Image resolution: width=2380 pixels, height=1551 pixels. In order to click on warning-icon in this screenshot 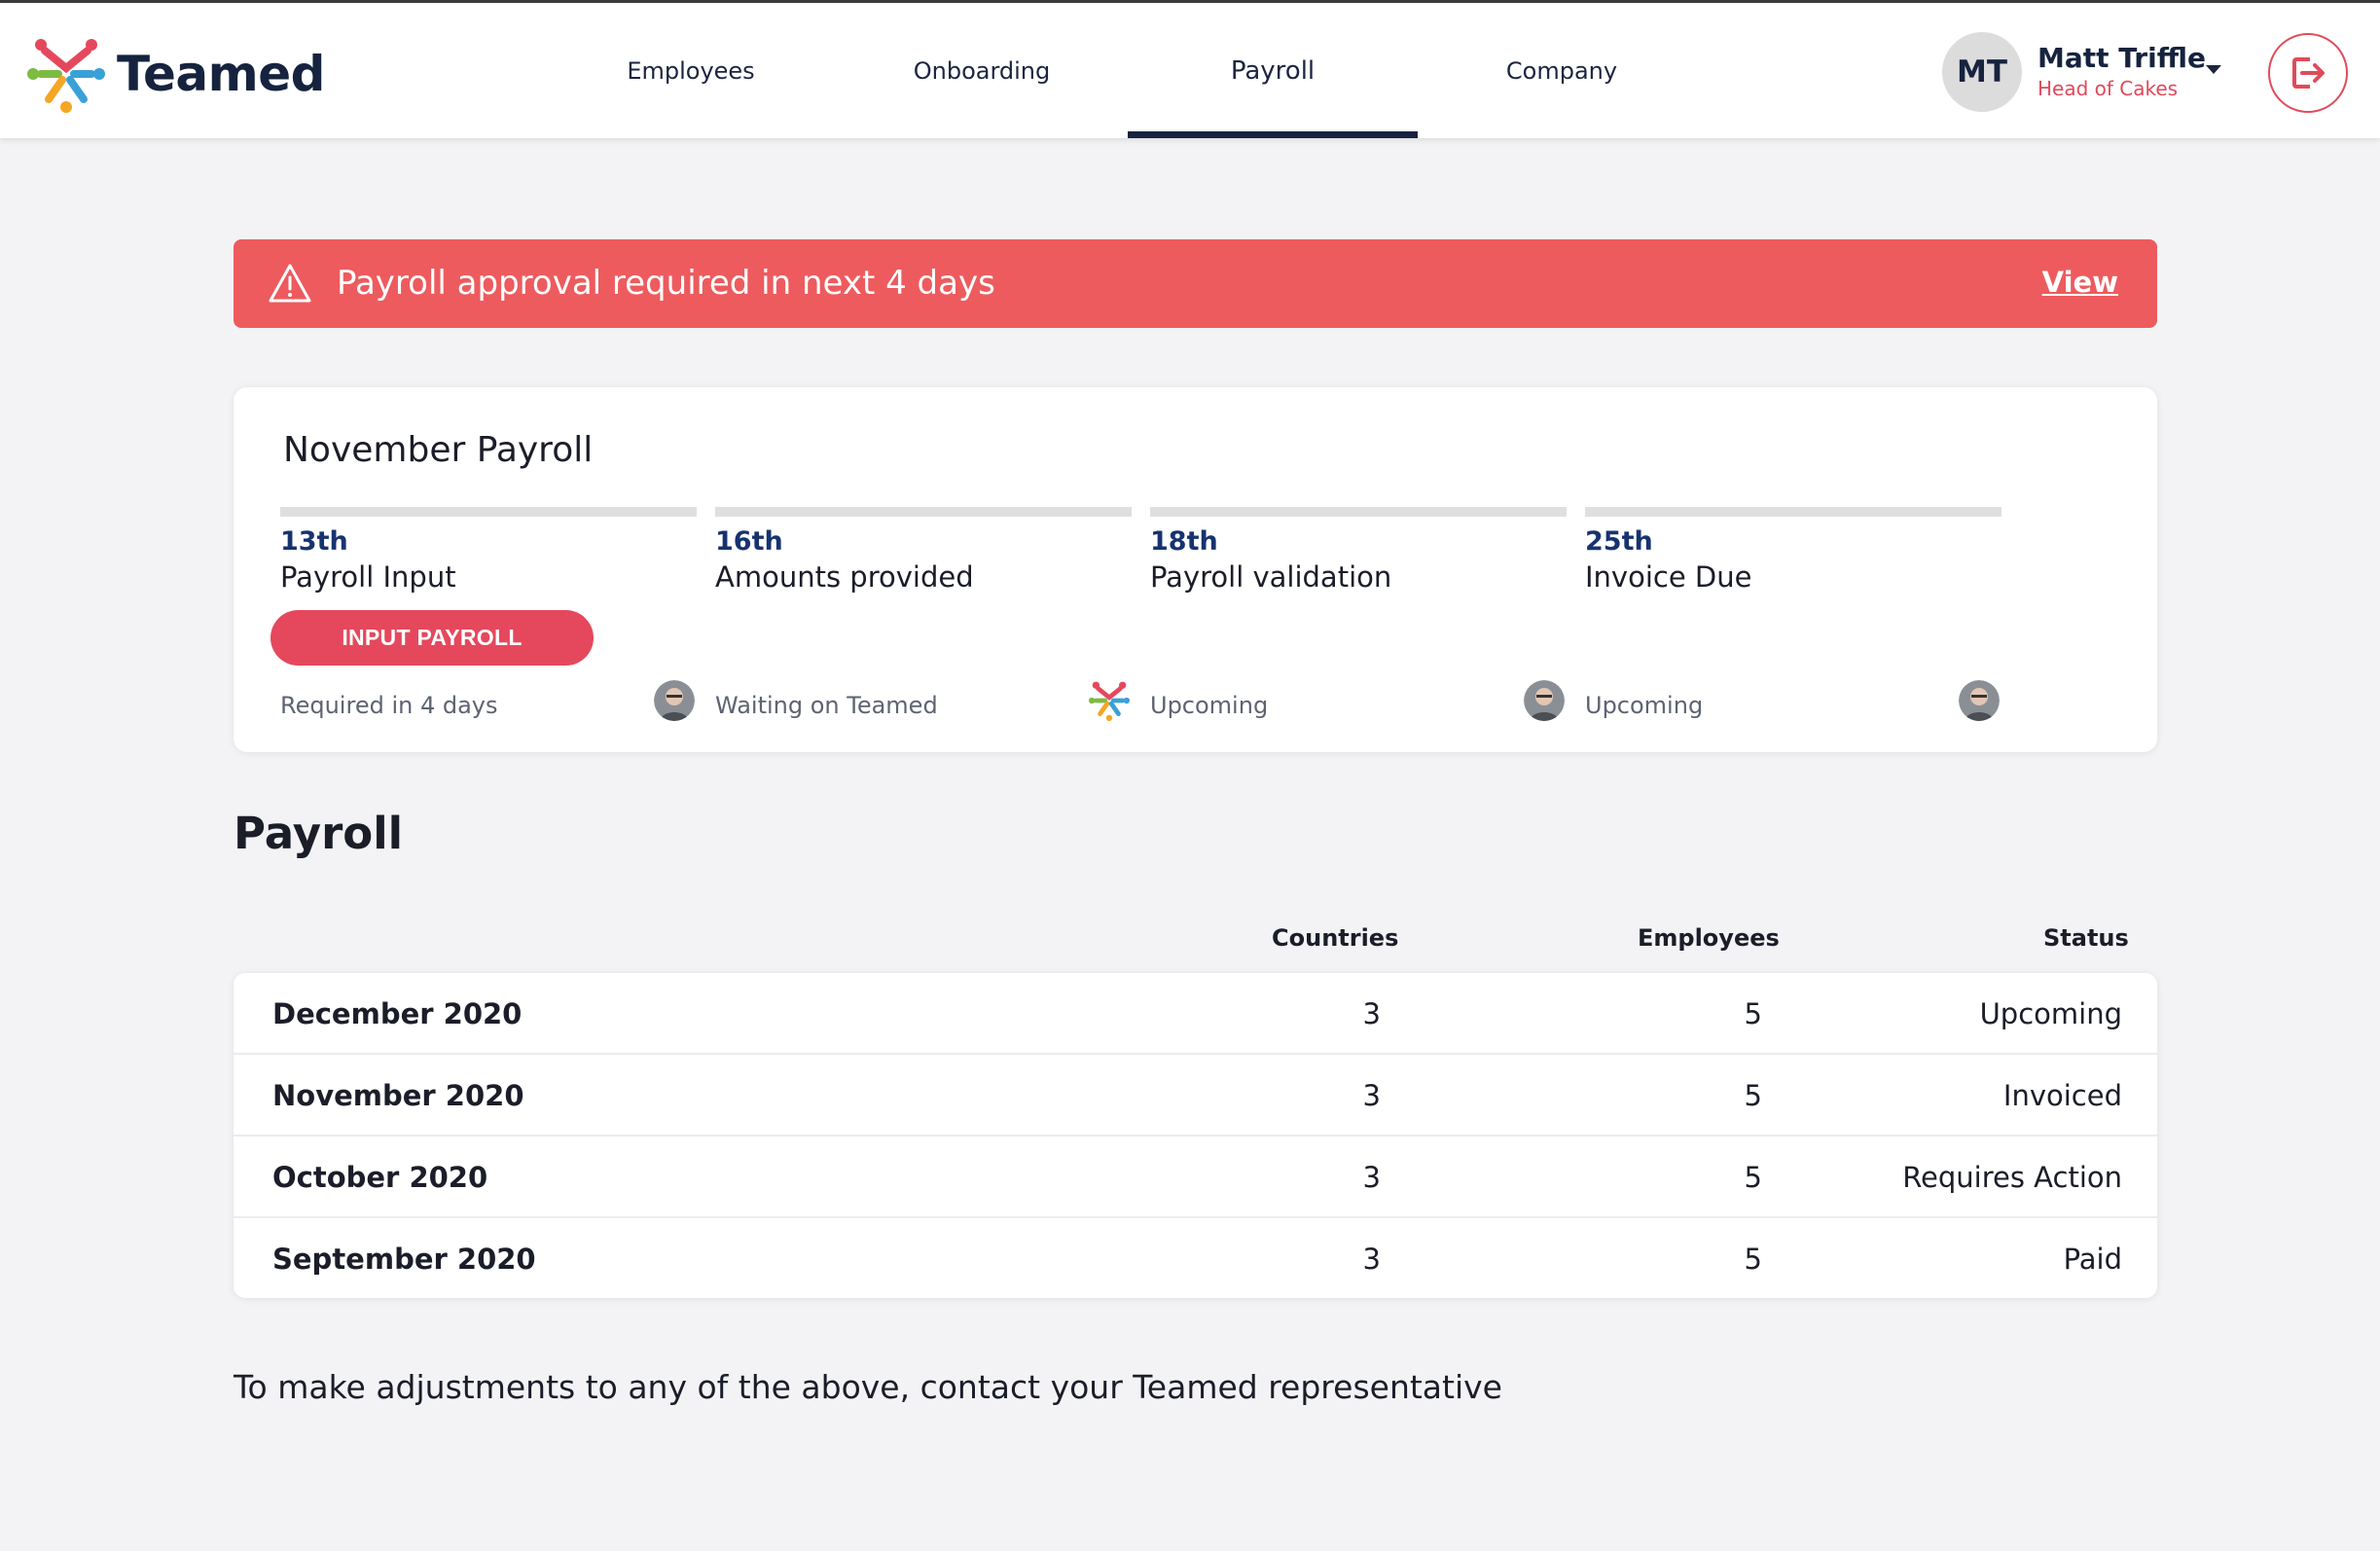, I will do `click(290, 283)`.